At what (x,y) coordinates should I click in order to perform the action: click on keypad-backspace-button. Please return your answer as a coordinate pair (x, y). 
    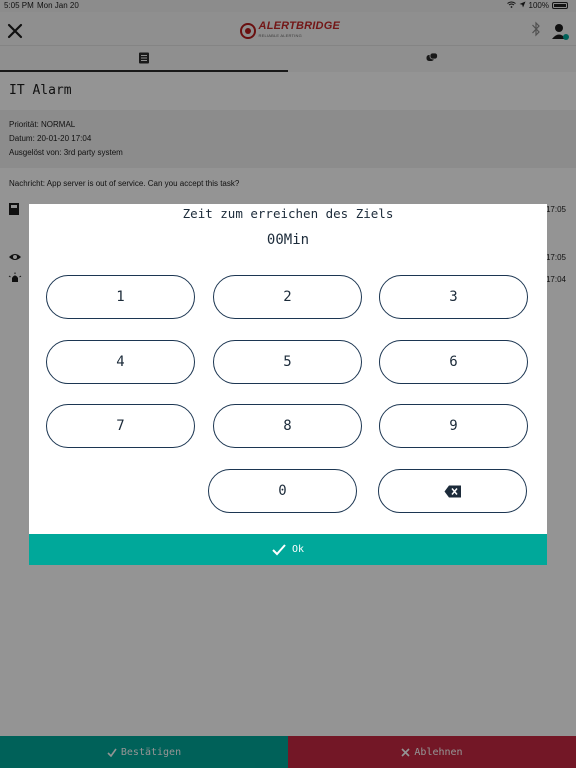
    Looking at the image, I should click on (452, 491).